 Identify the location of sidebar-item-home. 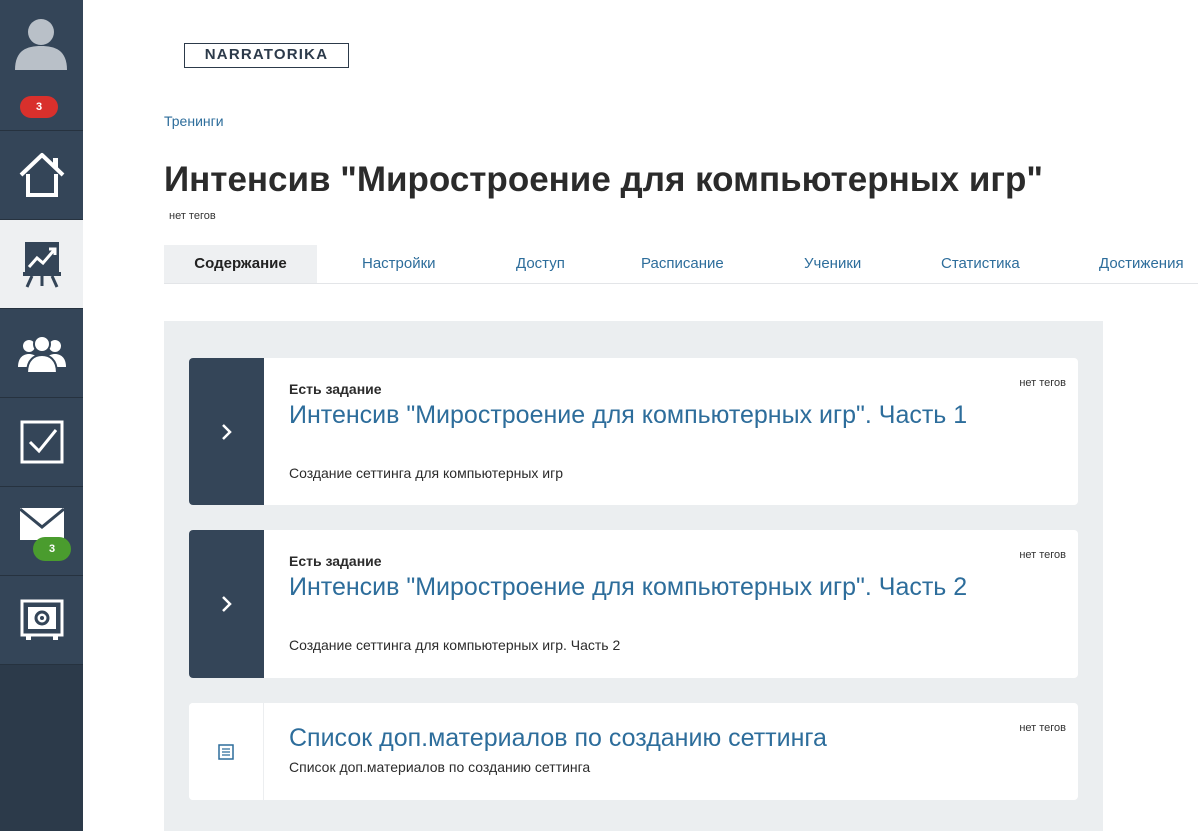
(41, 175).